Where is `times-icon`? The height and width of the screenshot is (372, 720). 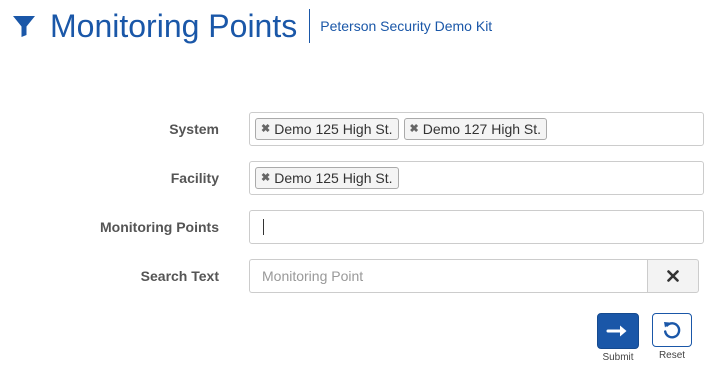
times-icon is located at coordinates (673, 276).